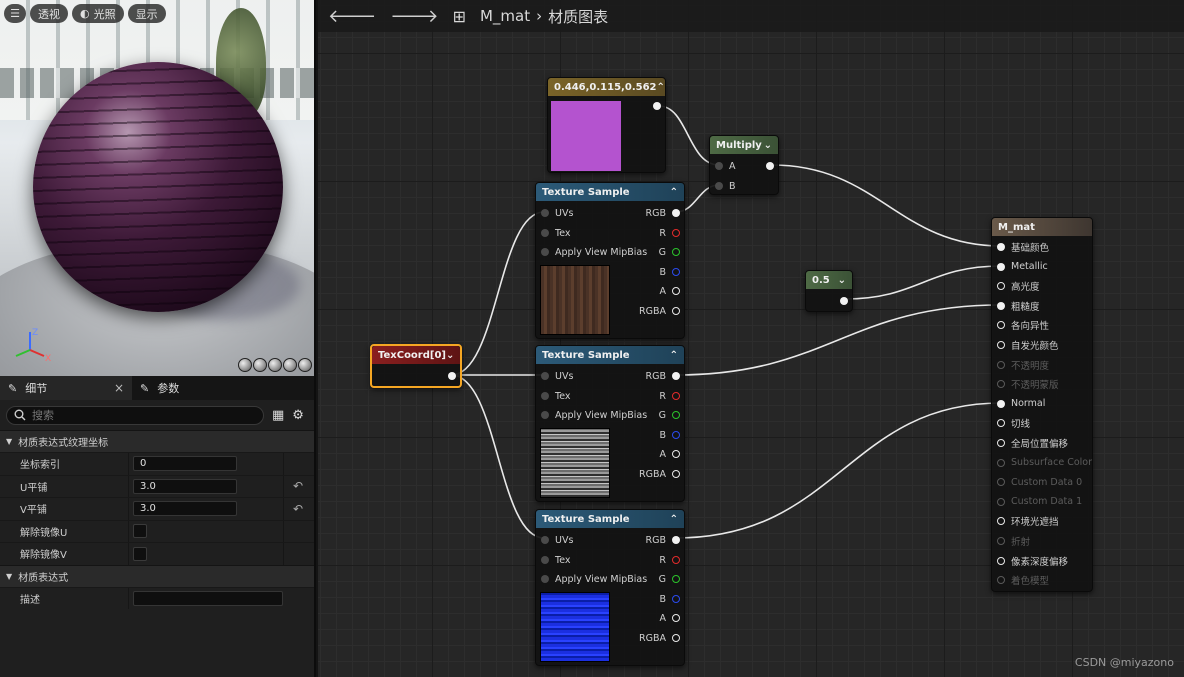 Image resolution: width=1184 pixels, height=677 pixels. I want to click on table-view-icon: ▦, so click(278, 415).